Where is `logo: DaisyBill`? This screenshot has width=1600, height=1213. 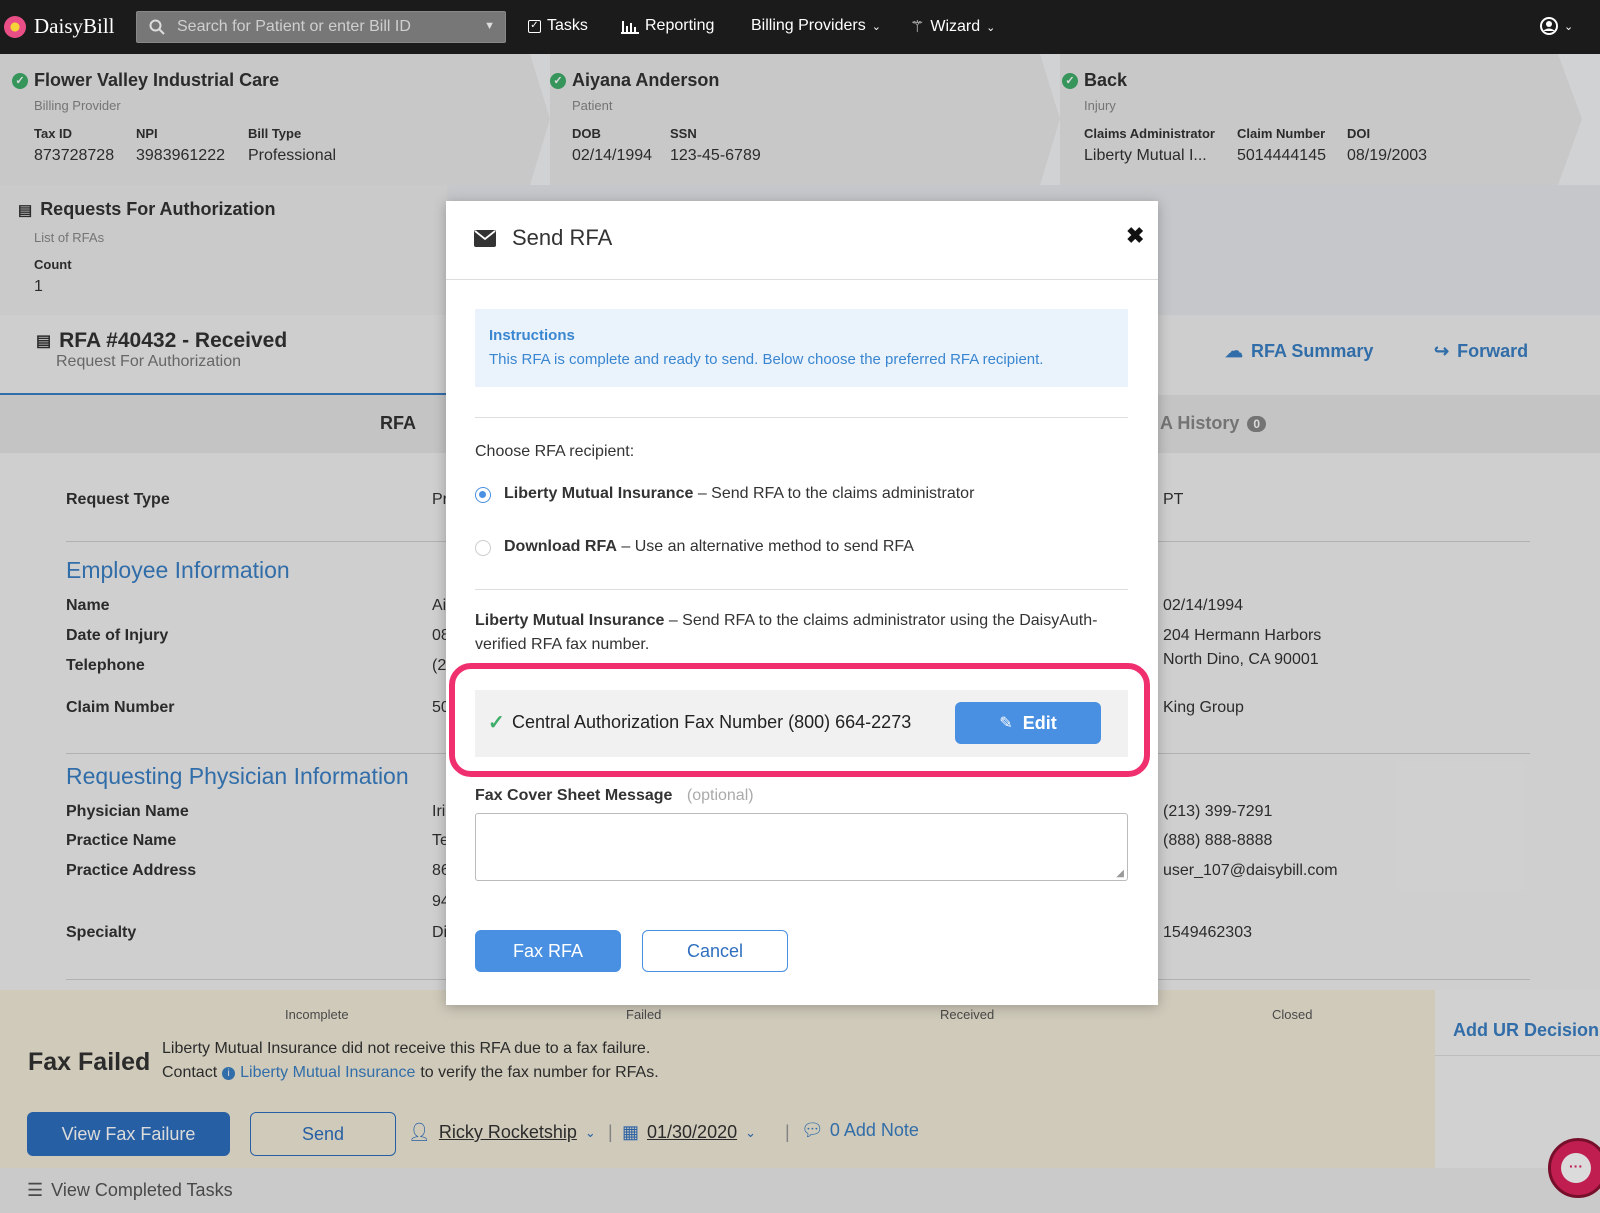 logo: DaisyBill is located at coordinates (59, 26).